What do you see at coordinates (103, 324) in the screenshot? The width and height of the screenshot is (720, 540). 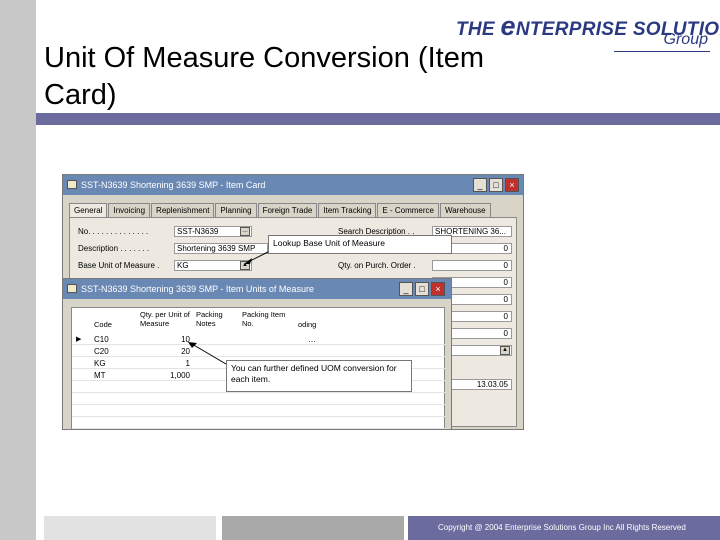 I see `header-code: Code` at bounding box center [103, 324].